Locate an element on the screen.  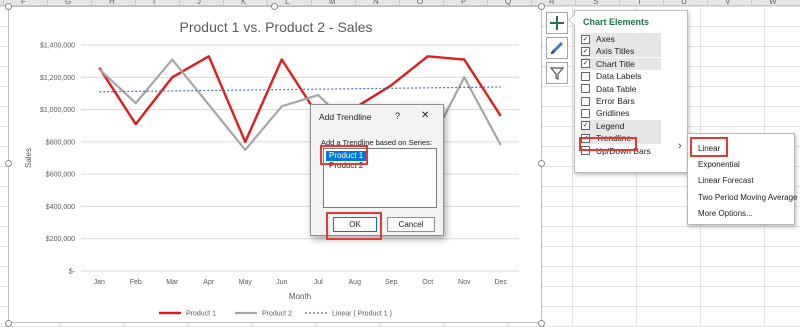
x-tick-label: Oct is located at coordinates (427, 282).